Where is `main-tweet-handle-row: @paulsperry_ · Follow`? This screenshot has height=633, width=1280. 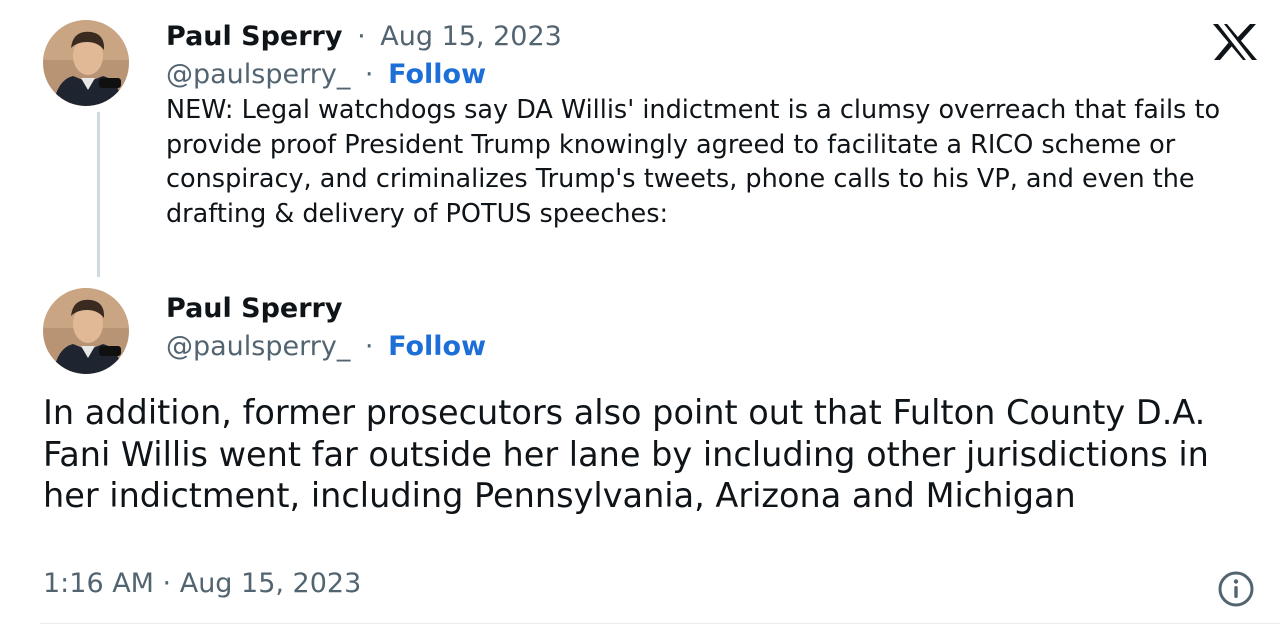
main-tweet-handle-row: @paulsperry_ · Follow is located at coordinates (326, 74).